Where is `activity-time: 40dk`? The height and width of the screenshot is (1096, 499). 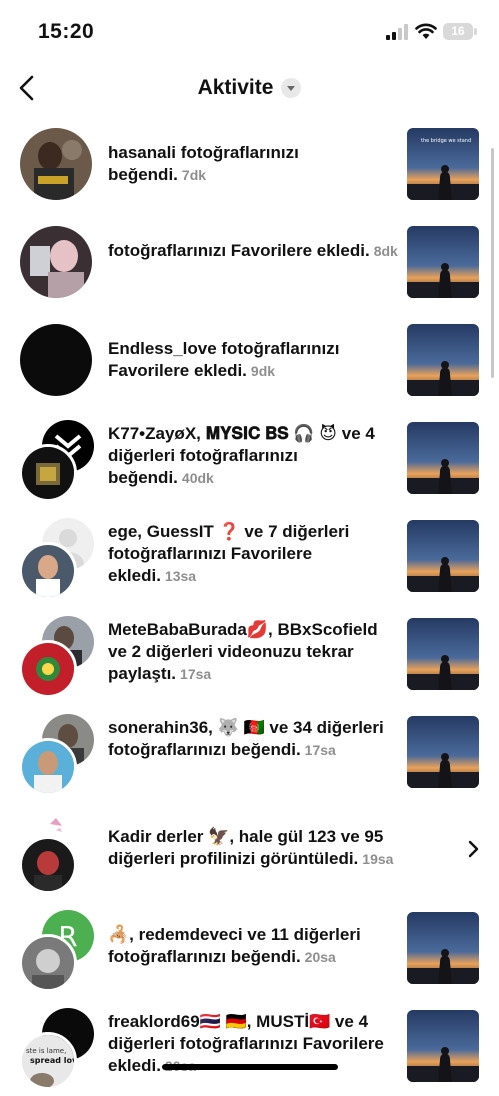 activity-time: 40dk is located at coordinates (197, 478).